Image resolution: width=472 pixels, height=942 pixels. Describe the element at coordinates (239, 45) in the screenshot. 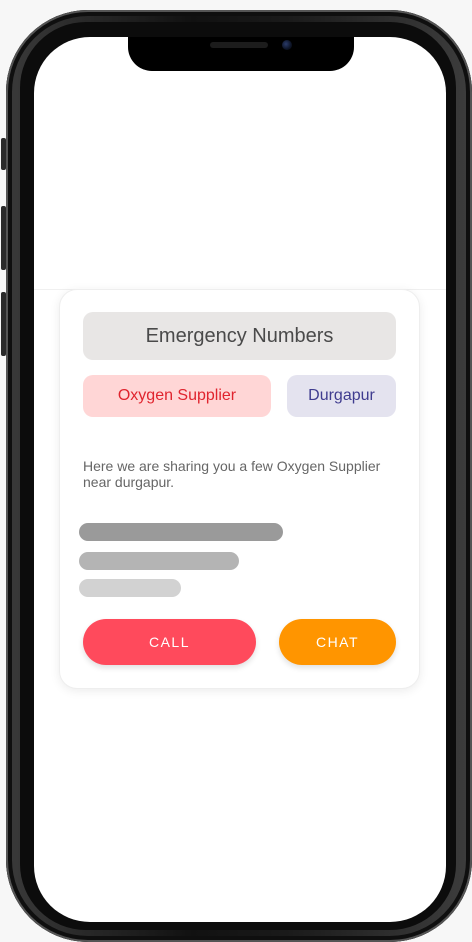

I see `speaker-grille` at that location.